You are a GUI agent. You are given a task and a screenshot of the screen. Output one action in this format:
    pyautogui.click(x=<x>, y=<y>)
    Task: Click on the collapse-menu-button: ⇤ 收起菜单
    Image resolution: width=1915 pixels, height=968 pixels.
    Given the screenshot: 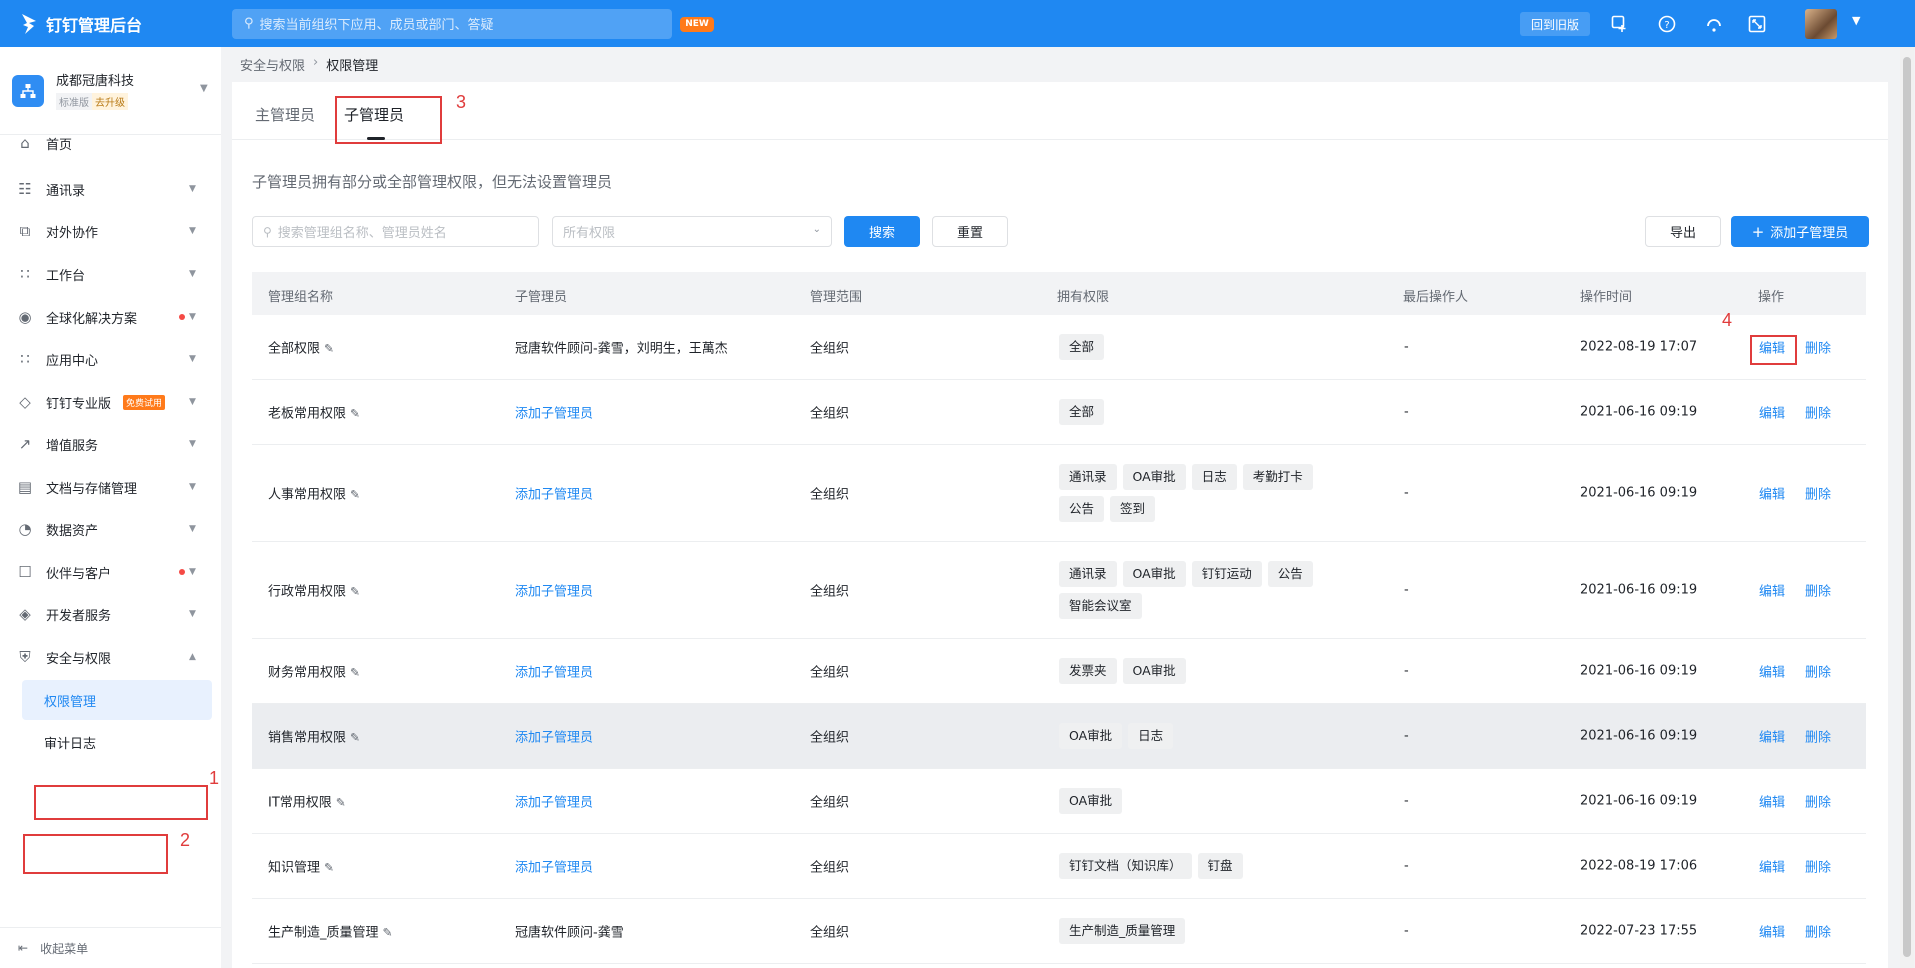 What is the action you would take?
    pyautogui.click(x=110, y=947)
    